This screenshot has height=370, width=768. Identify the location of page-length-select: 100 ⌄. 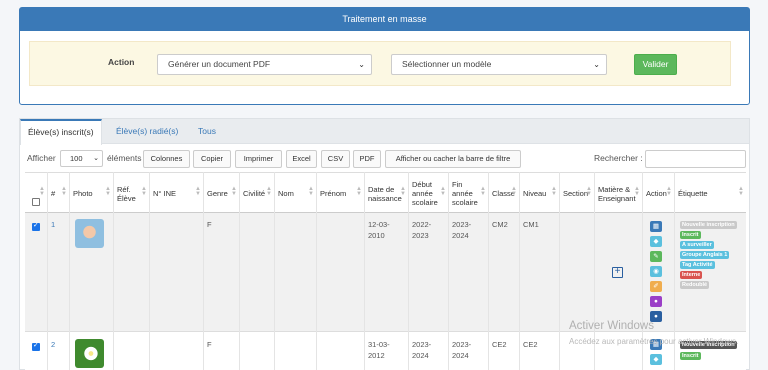
(81, 158).